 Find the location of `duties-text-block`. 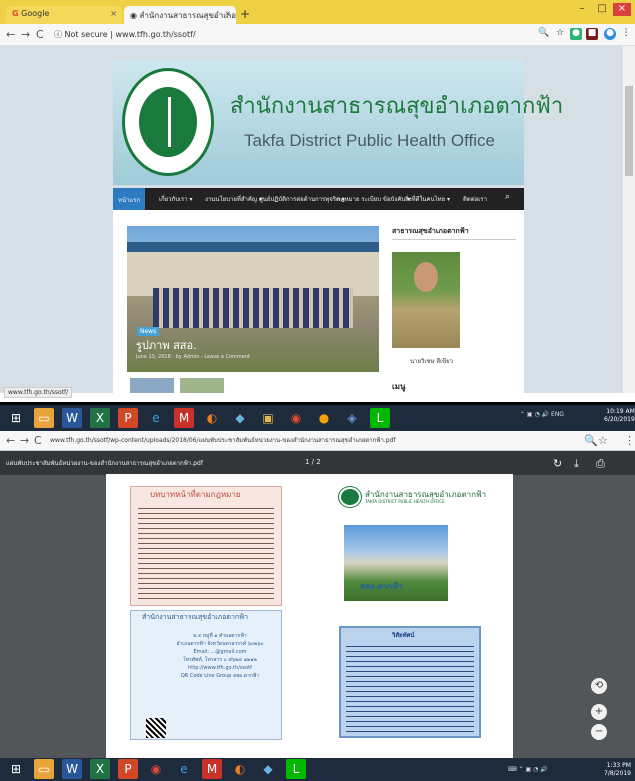

duties-text-block is located at coordinates (206, 552).